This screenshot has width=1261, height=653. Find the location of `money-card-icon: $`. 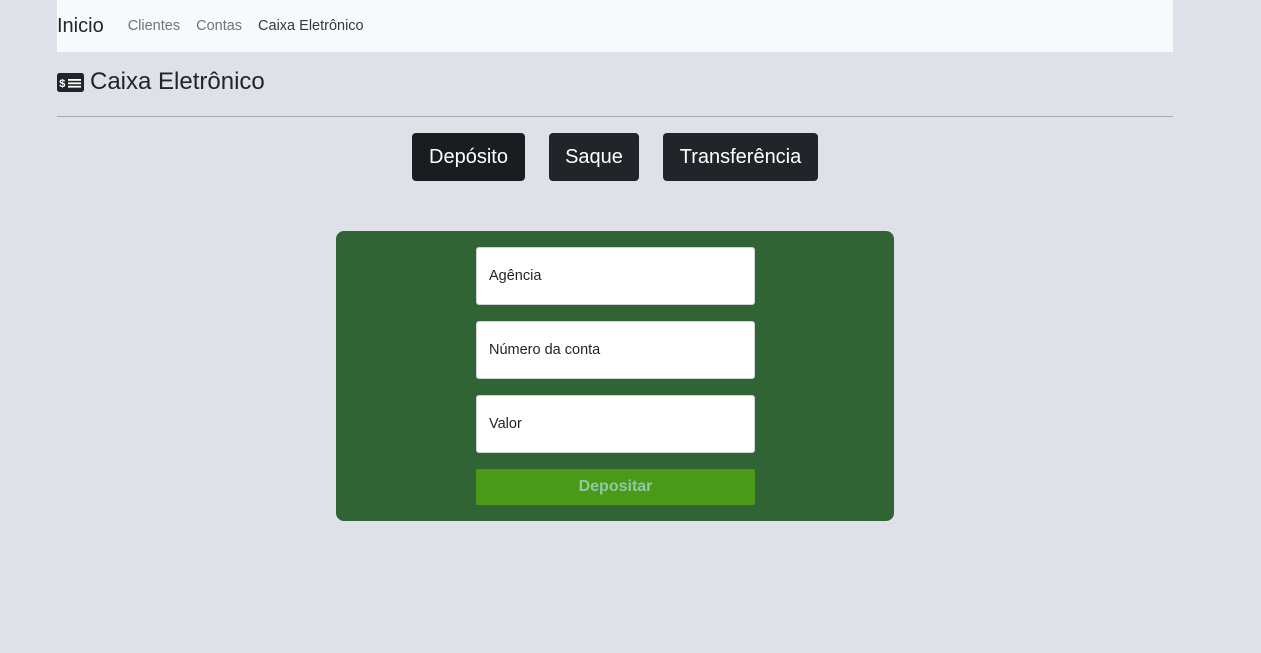

money-card-icon: $ is located at coordinates (70, 82).